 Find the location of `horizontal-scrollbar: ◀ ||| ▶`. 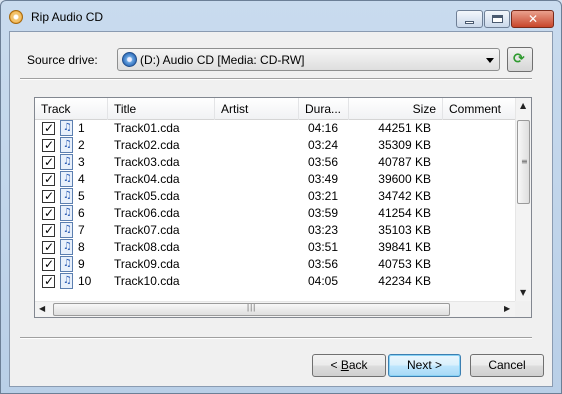

horizontal-scrollbar: ◀ ||| ▶ is located at coordinates (276, 309).